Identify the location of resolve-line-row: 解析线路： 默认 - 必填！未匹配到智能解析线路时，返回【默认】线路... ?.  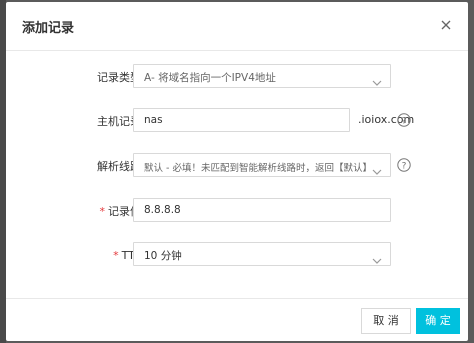
(237, 166).